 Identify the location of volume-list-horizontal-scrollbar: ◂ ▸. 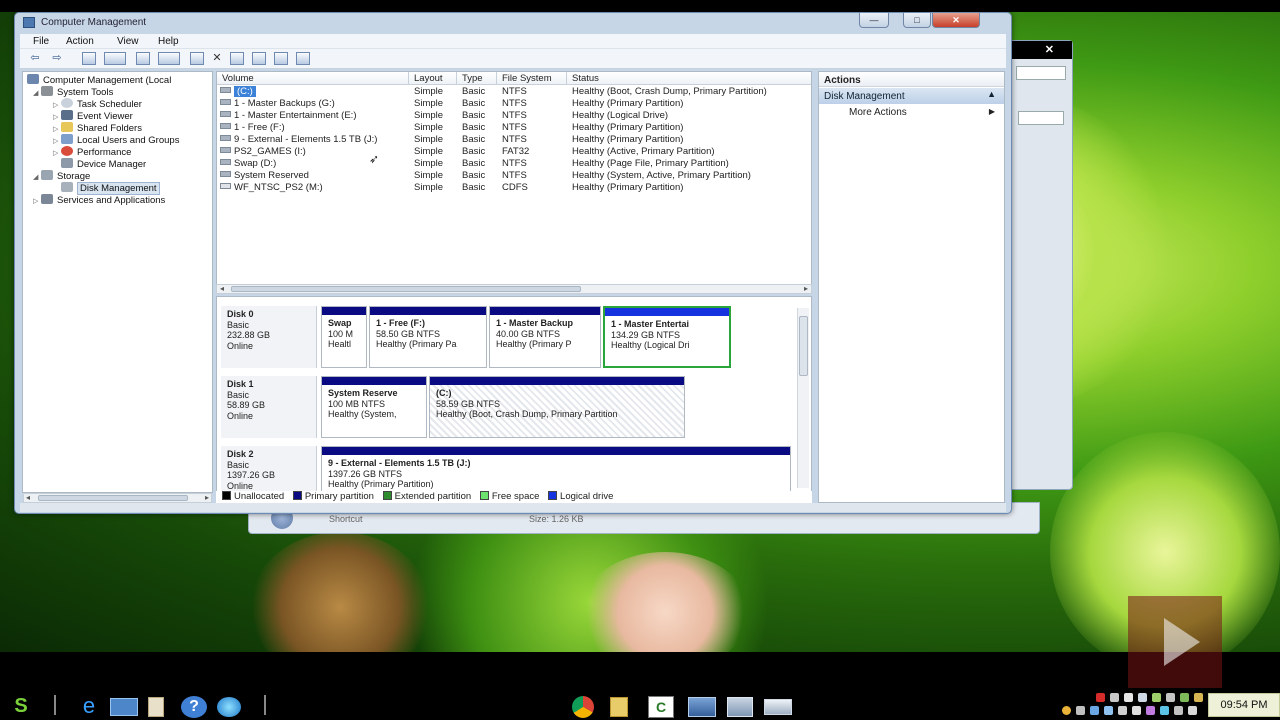
(514, 289).